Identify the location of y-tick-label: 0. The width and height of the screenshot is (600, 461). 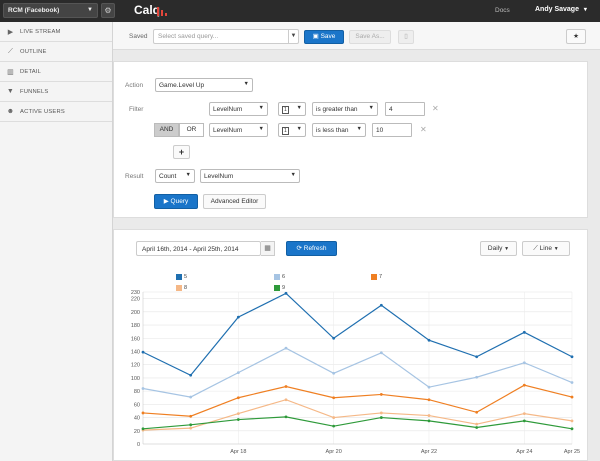
(138, 445).